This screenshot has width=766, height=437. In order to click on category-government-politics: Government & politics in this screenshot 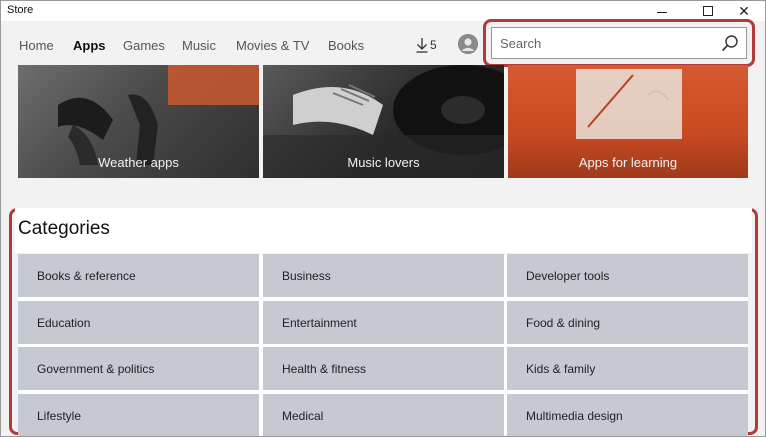, I will do `click(138, 368)`.